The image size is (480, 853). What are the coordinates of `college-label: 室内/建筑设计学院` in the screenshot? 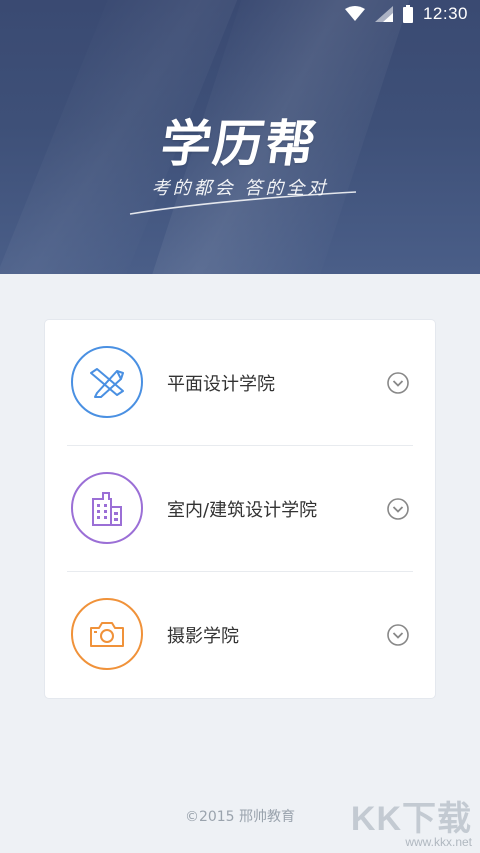 It's located at (242, 510).